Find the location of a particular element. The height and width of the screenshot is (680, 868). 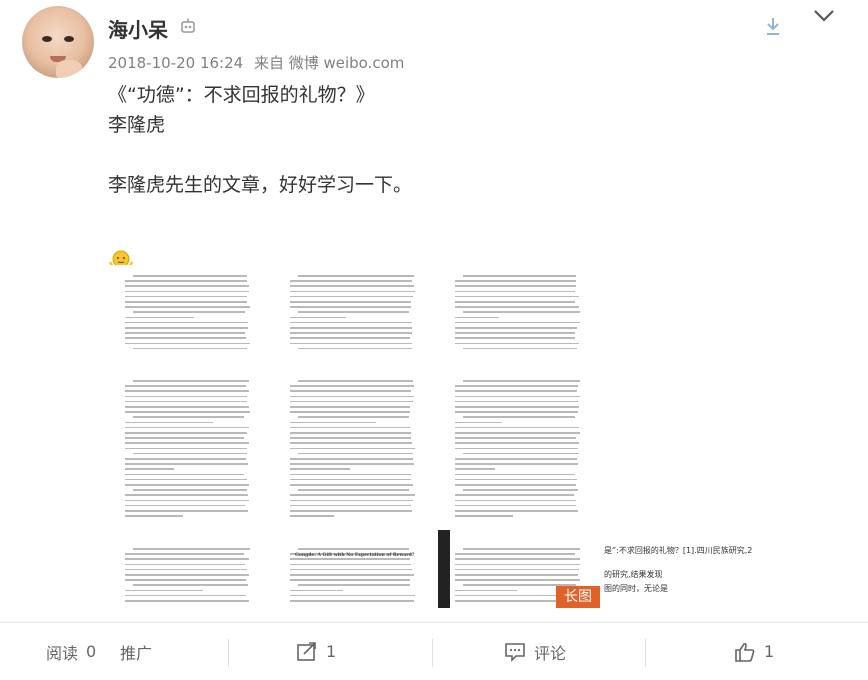

like-button: 1 is located at coordinates (754, 651).